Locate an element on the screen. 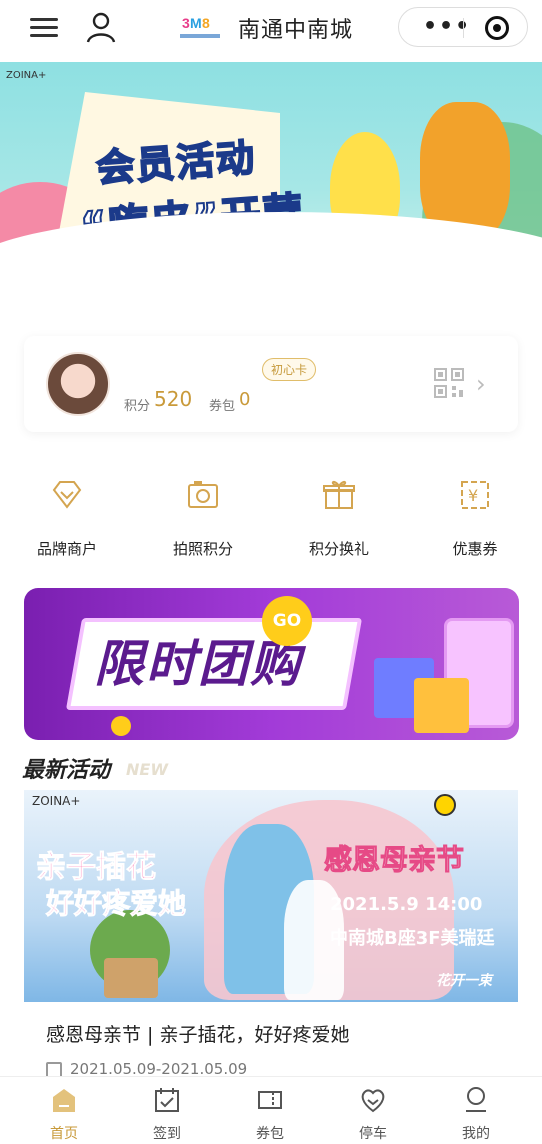 The height and width of the screenshot is (1144, 542). page-title: 南通中南城 is located at coordinates (296, 30).